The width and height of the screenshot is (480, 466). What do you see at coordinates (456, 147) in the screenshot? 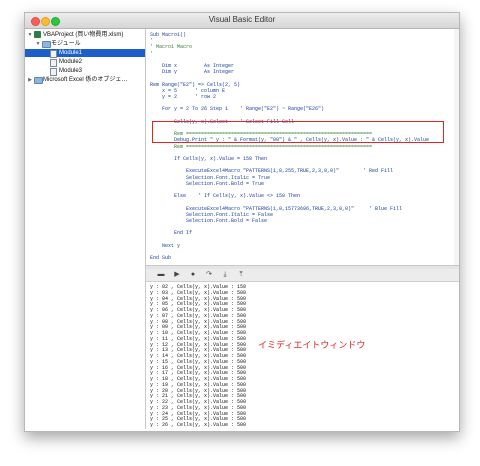
I see `code-scrollbar` at bounding box center [456, 147].